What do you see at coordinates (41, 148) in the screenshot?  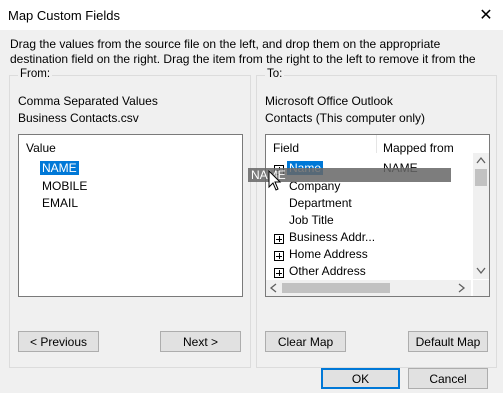 I see `value-column-header: Value` at bounding box center [41, 148].